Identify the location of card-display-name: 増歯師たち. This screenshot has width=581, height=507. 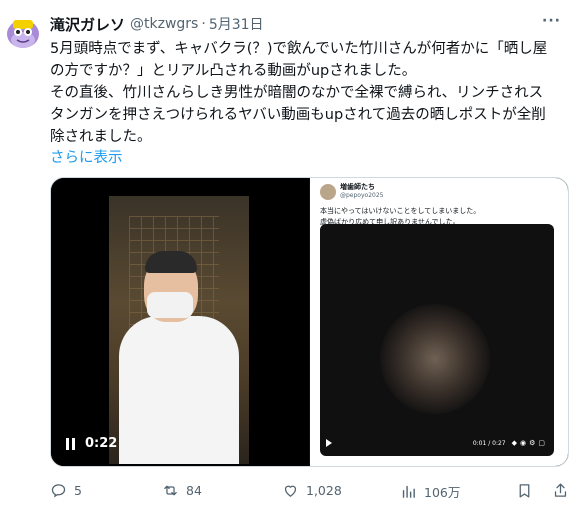
(357, 187).